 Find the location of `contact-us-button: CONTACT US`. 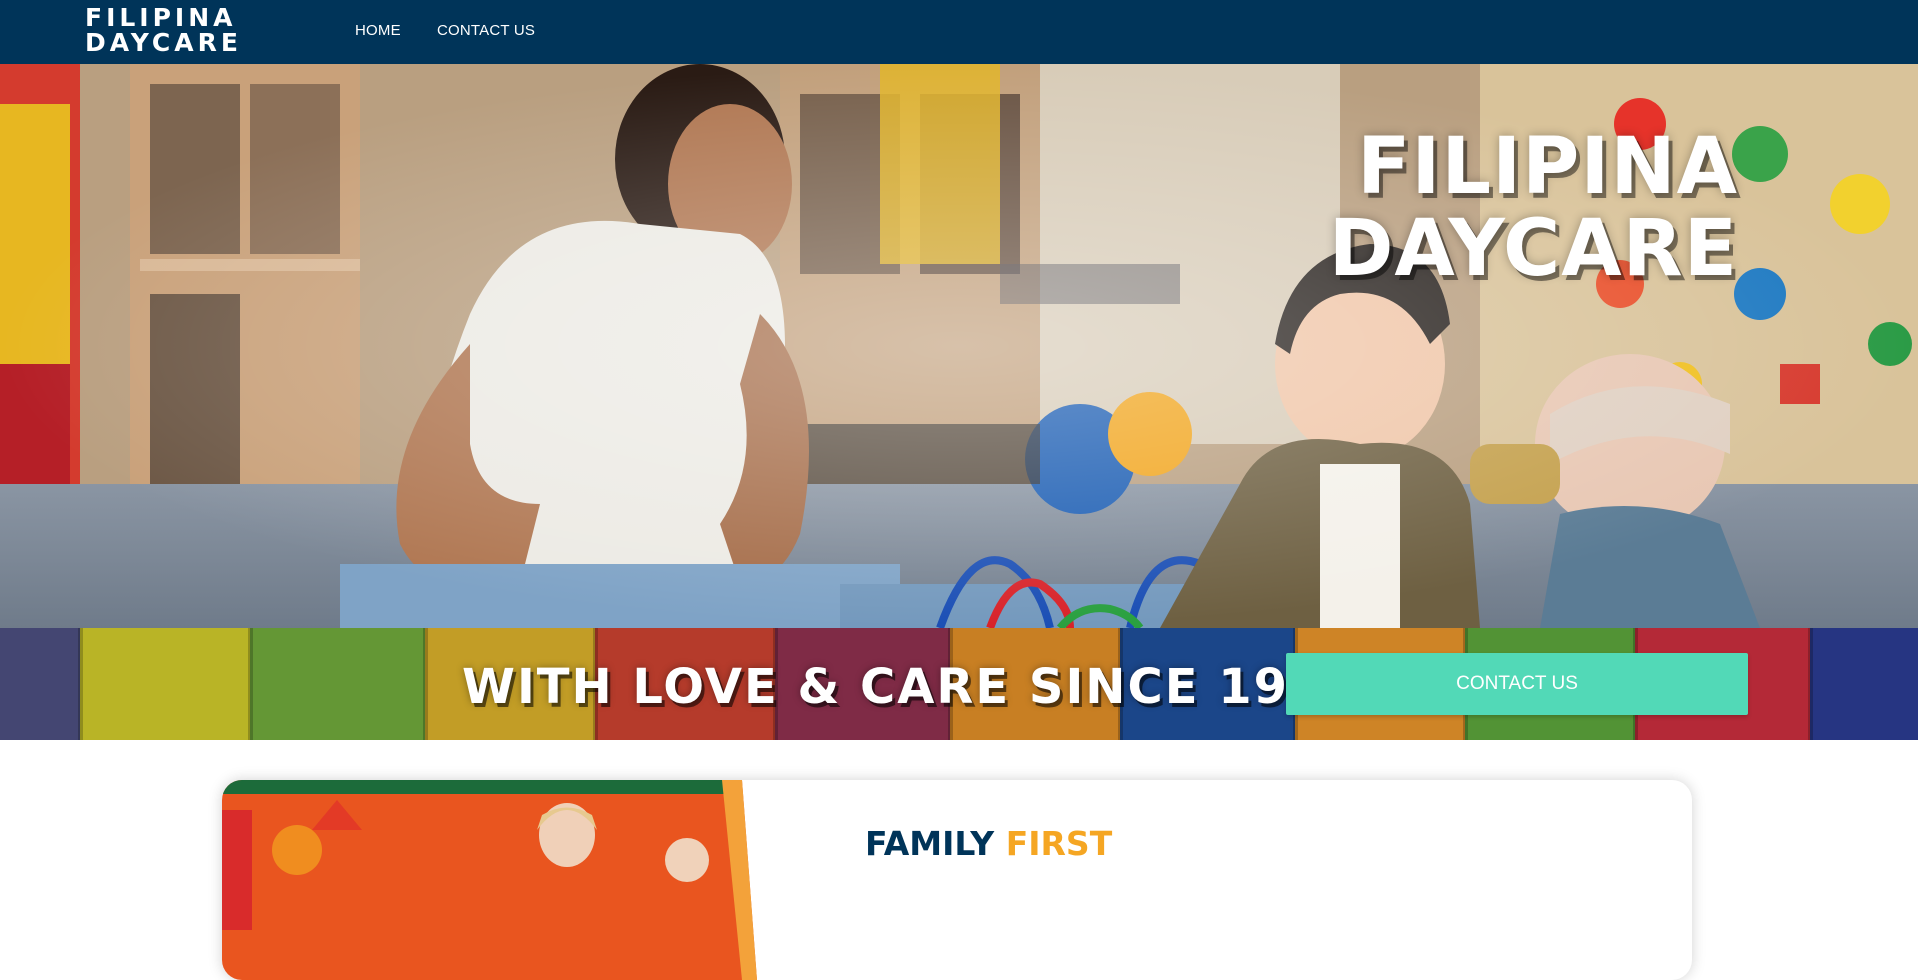

contact-us-button: CONTACT US is located at coordinates (1517, 684).